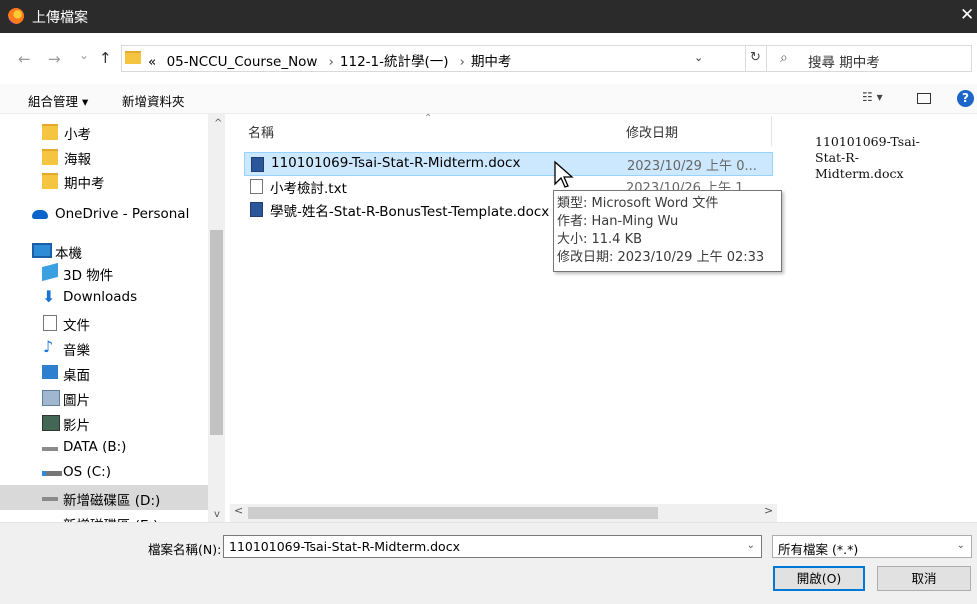  What do you see at coordinates (95, 447) in the screenshot?
I see `sidebar-item-label: DATA (B:)` at bounding box center [95, 447].